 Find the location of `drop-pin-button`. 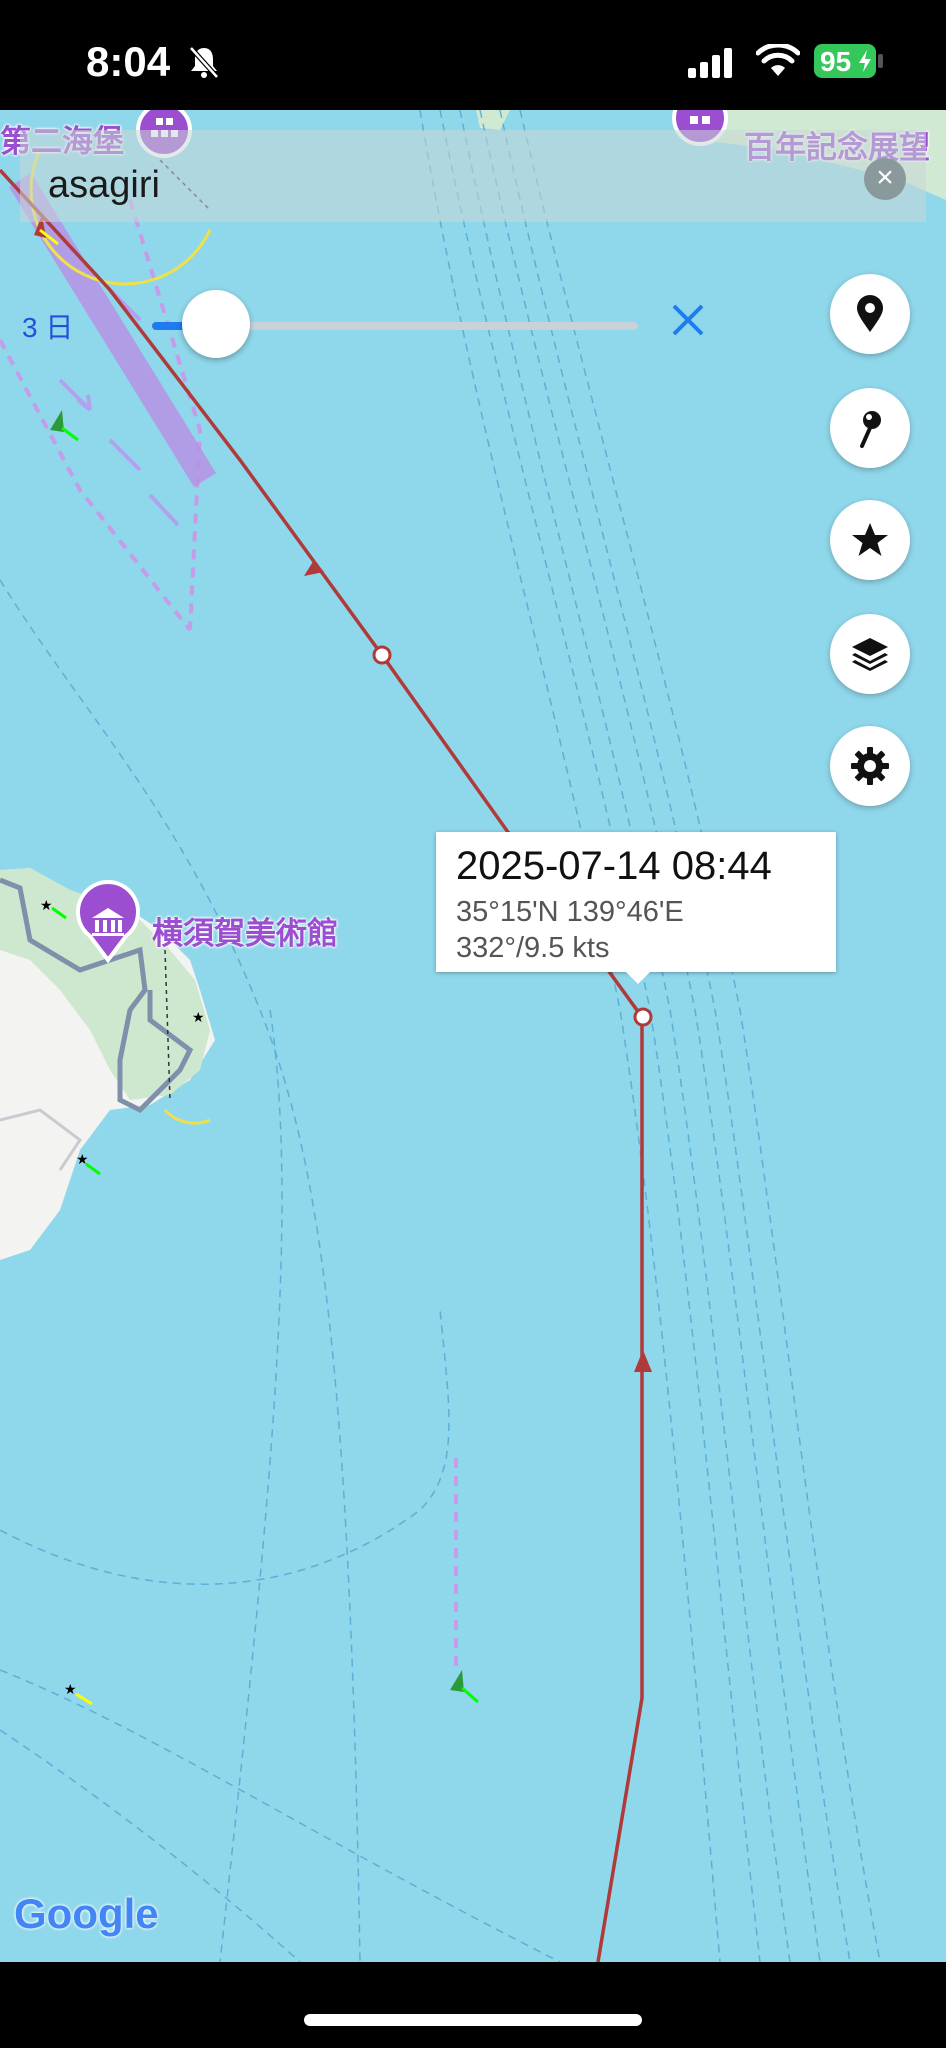

drop-pin-button is located at coordinates (870, 428).